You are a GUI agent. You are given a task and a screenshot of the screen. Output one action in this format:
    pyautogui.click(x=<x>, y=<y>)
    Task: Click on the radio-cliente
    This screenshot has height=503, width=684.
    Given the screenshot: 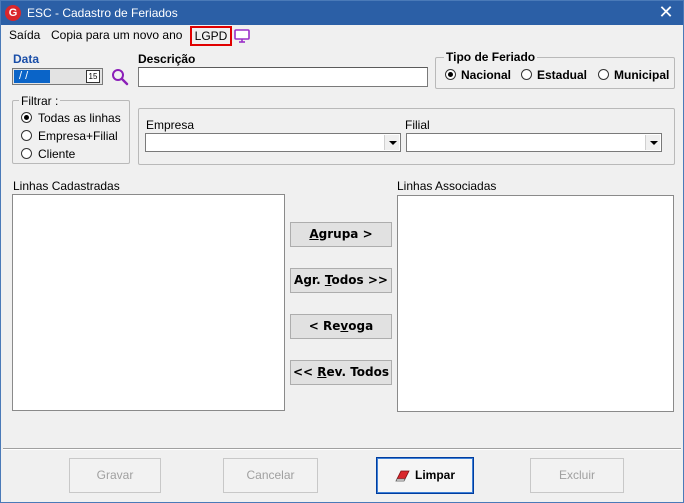 What is the action you would take?
    pyautogui.click(x=26, y=153)
    